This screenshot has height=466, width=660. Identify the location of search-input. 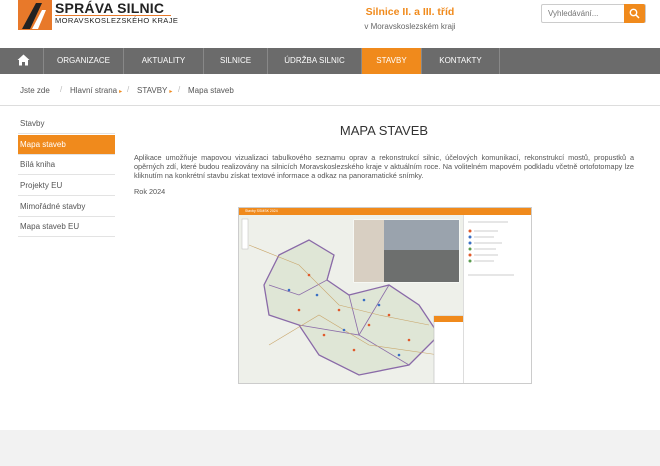
(584, 13).